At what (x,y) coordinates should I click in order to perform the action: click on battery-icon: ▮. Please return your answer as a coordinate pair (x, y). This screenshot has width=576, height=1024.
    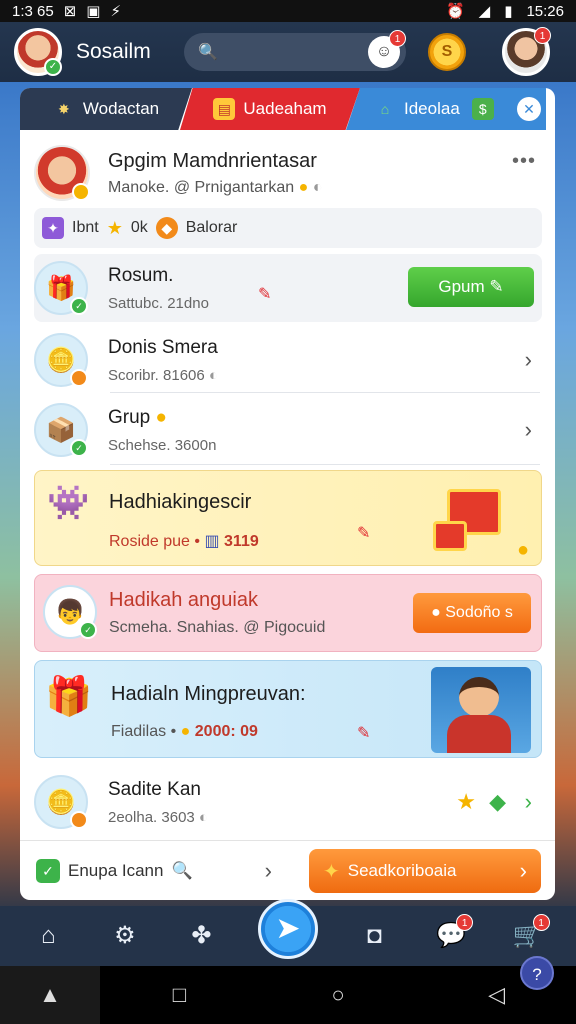
    Looking at the image, I should click on (508, 11).